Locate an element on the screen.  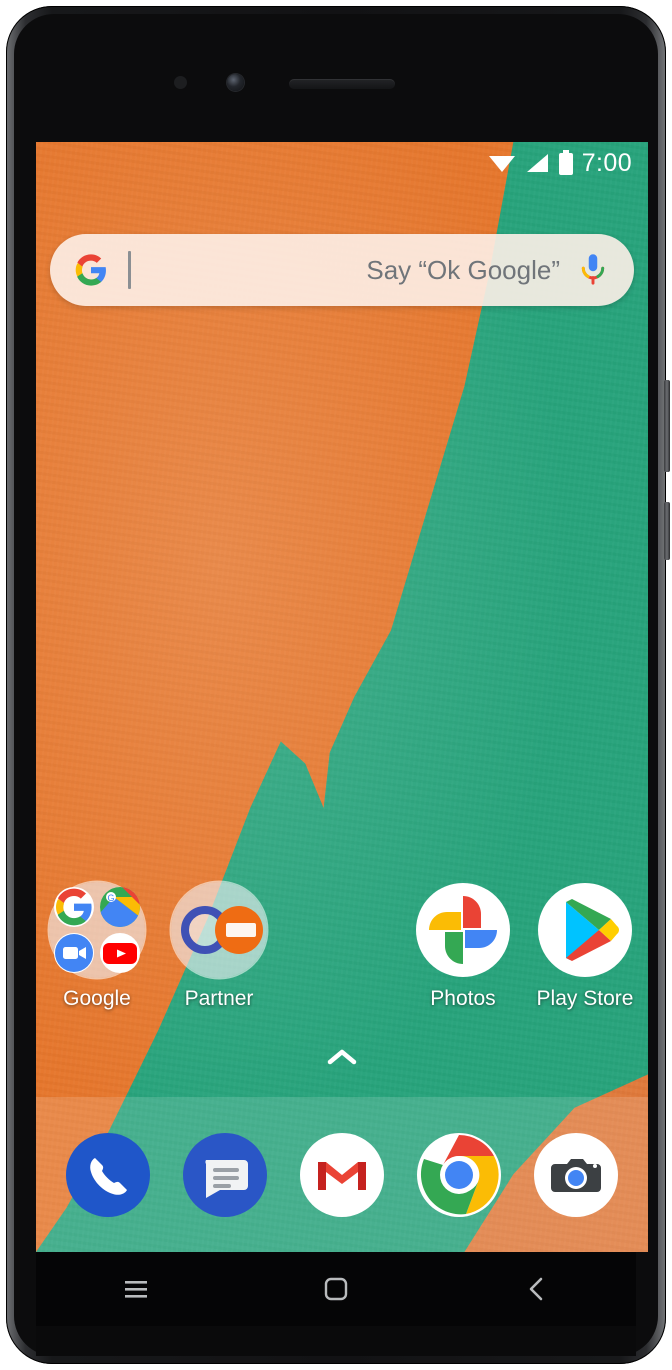
app-folder-google: G Google is located at coordinates (97, 946).